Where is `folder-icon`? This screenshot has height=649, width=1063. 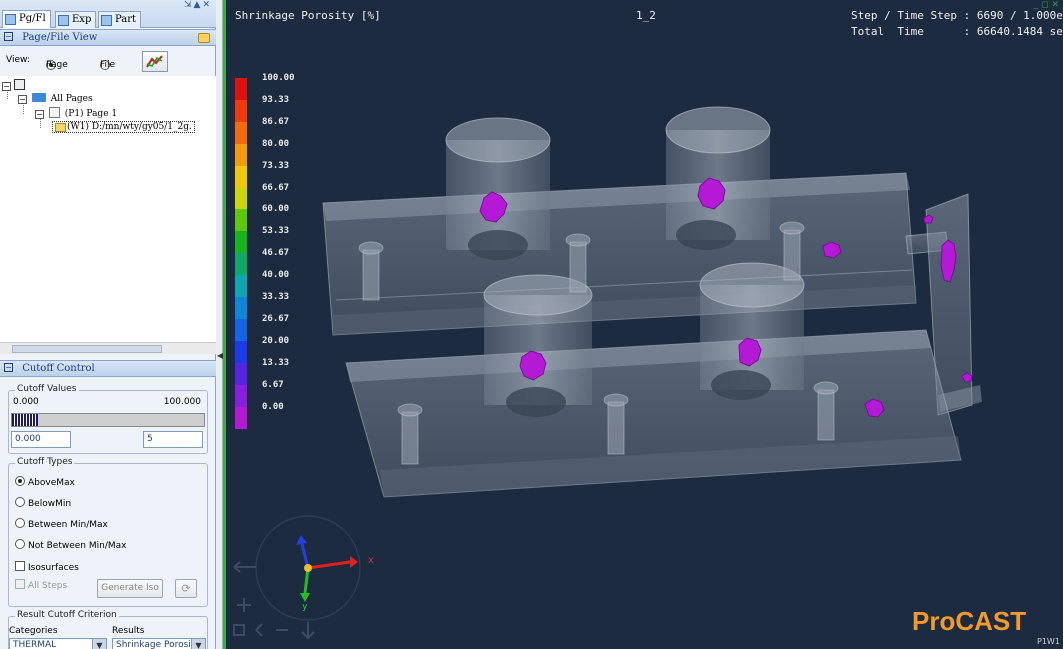 folder-icon is located at coordinates (60, 127).